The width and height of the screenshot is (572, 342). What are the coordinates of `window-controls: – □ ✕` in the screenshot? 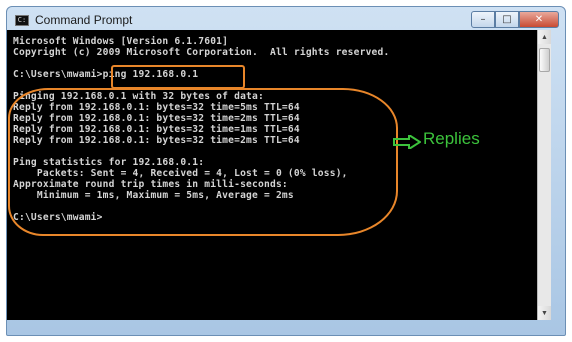 It's located at (515, 19).